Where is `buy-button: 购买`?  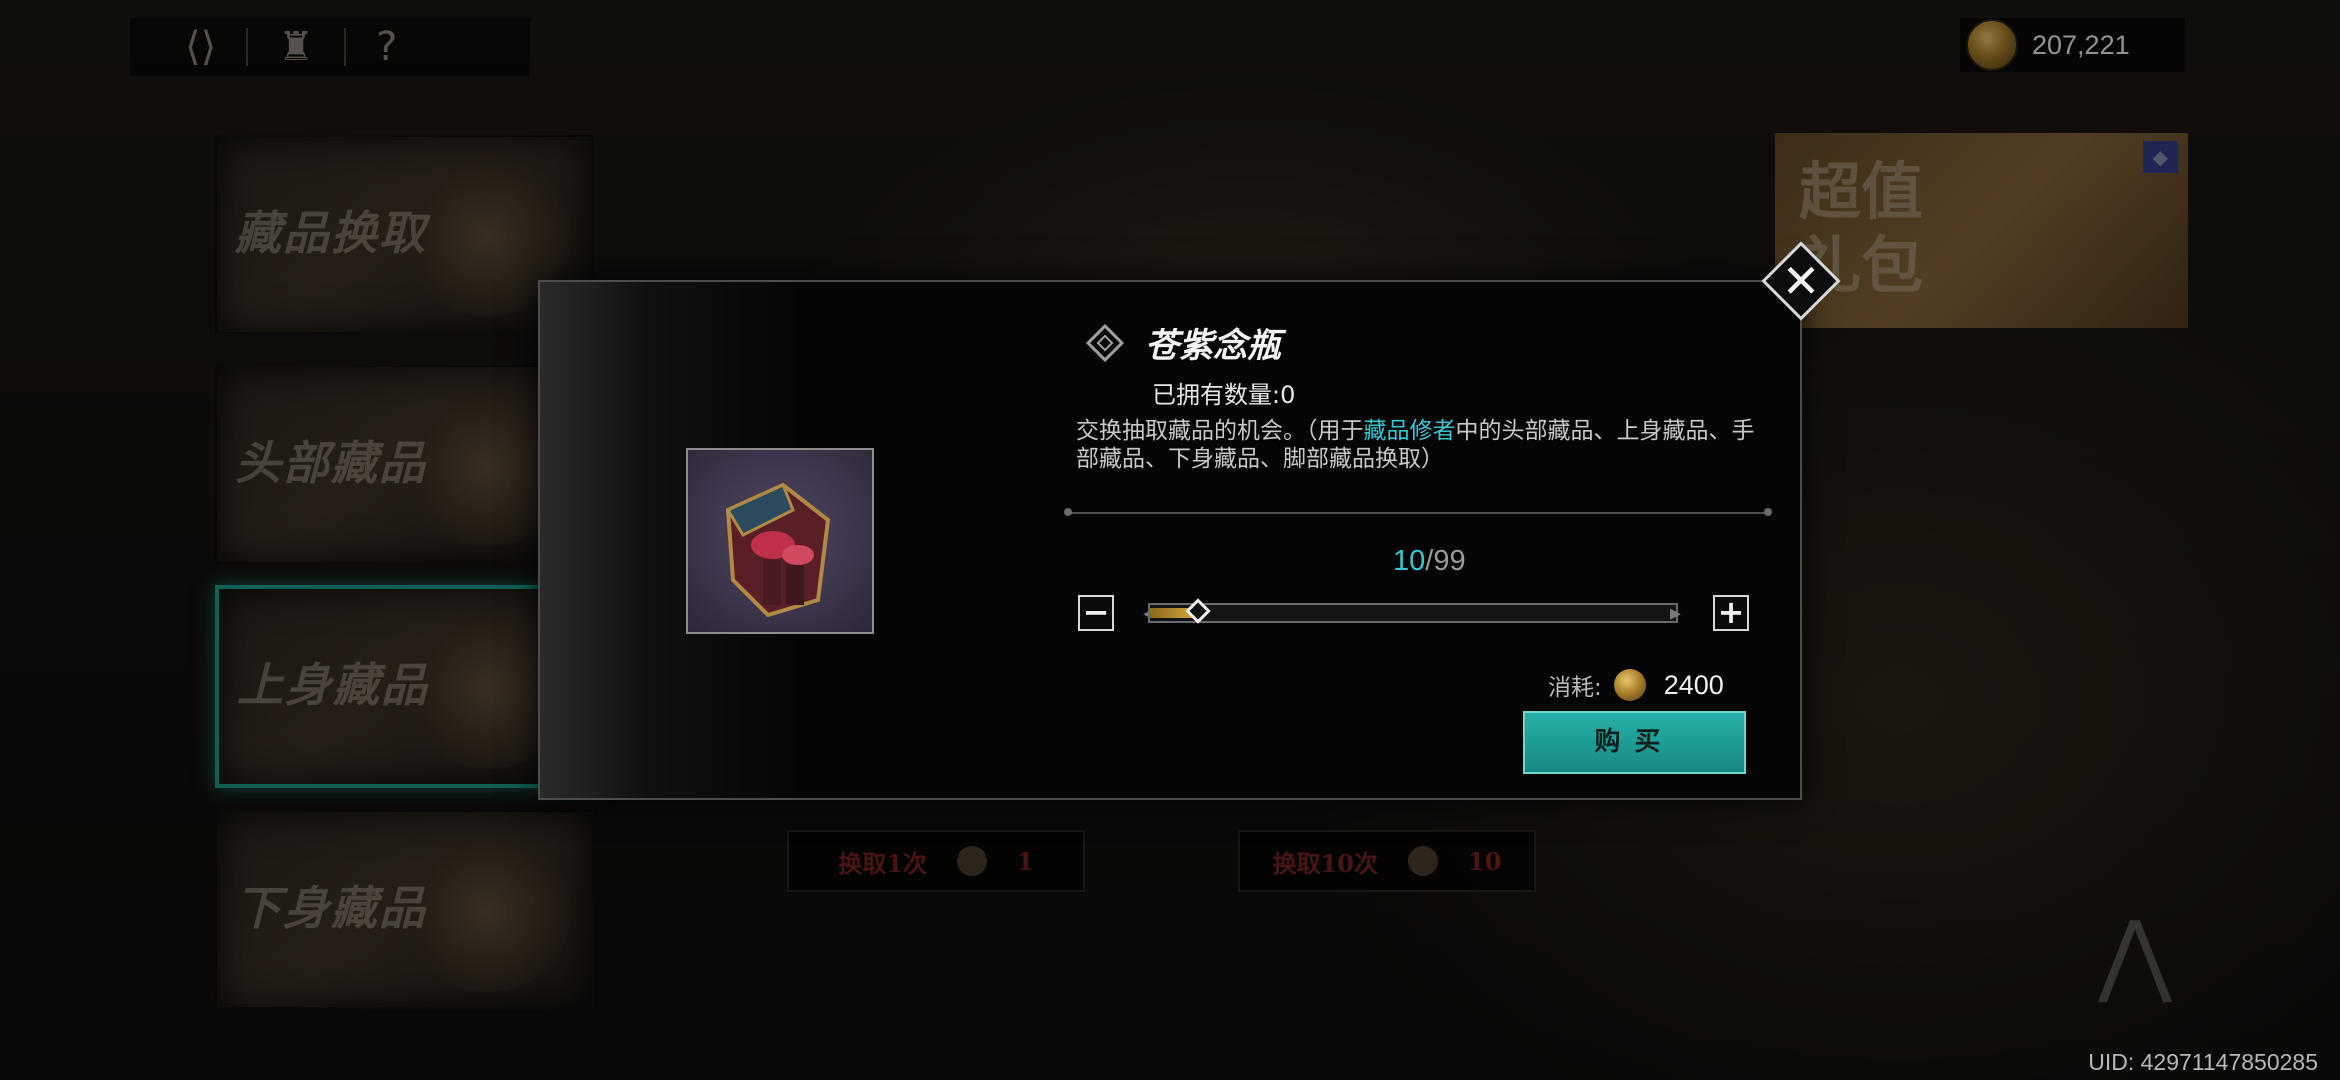 buy-button: 购买 is located at coordinates (1634, 742).